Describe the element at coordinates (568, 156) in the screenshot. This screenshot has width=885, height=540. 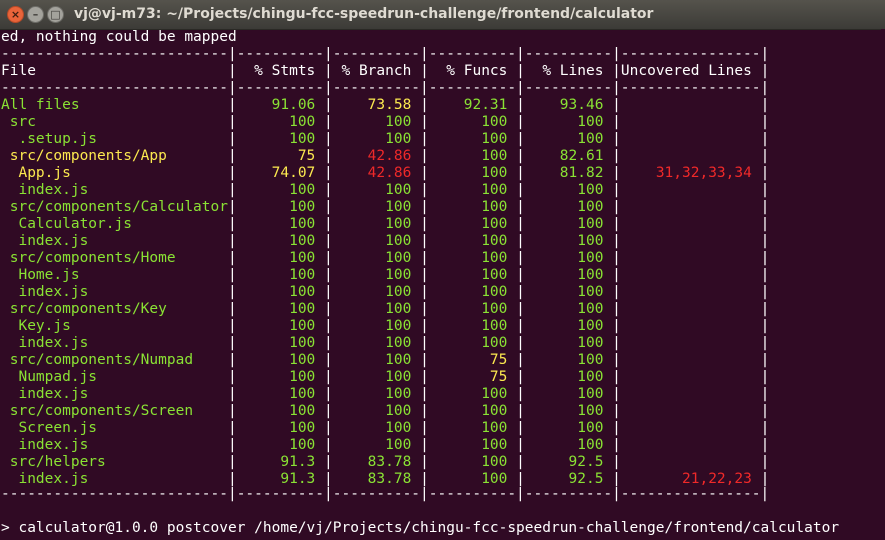
I see `coverage-lines: 82.61` at that location.